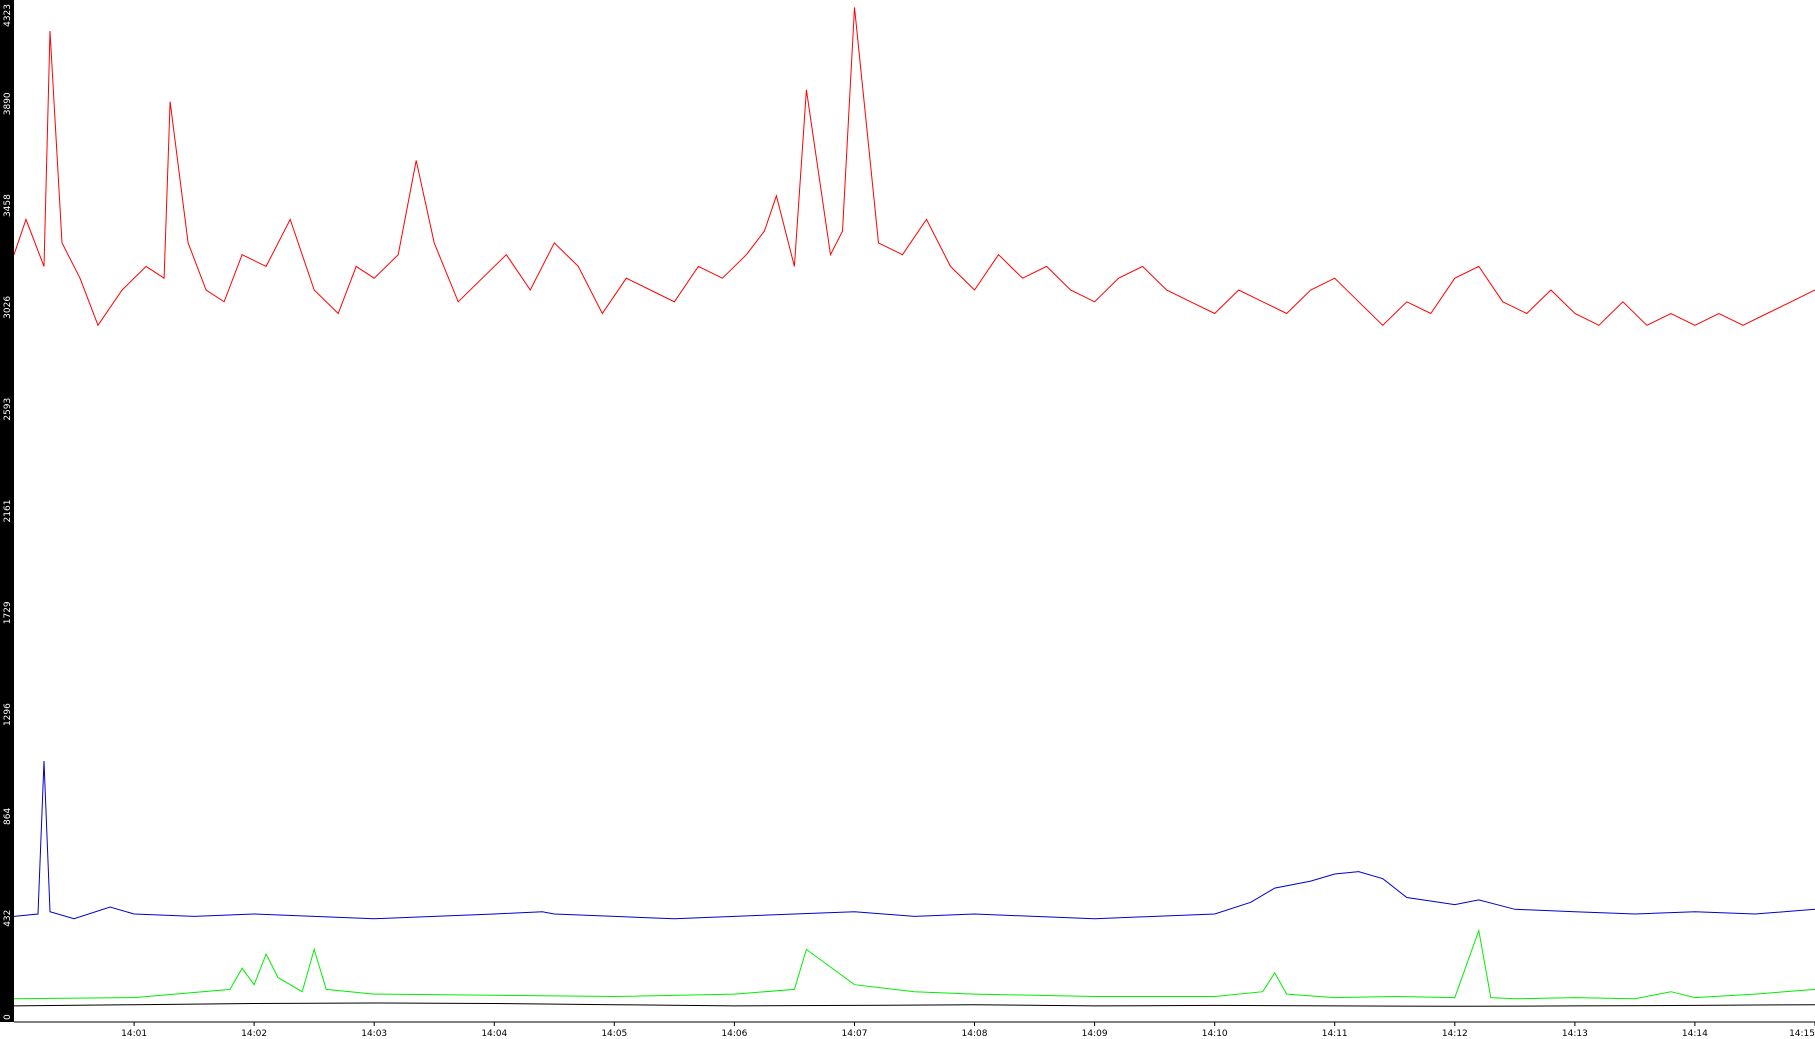 The height and width of the screenshot is (1039, 1815). What do you see at coordinates (8, 15) in the screenshot?
I see `y-tick-label: 4323` at bounding box center [8, 15].